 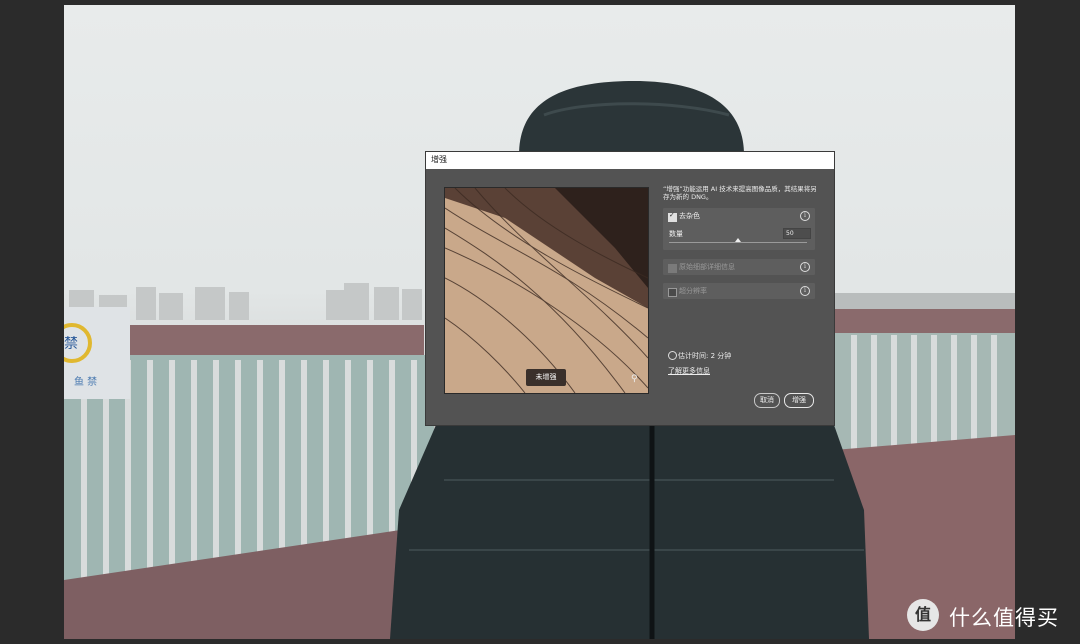 I want to click on enhance-button: 增强, so click(x=799, y=400).